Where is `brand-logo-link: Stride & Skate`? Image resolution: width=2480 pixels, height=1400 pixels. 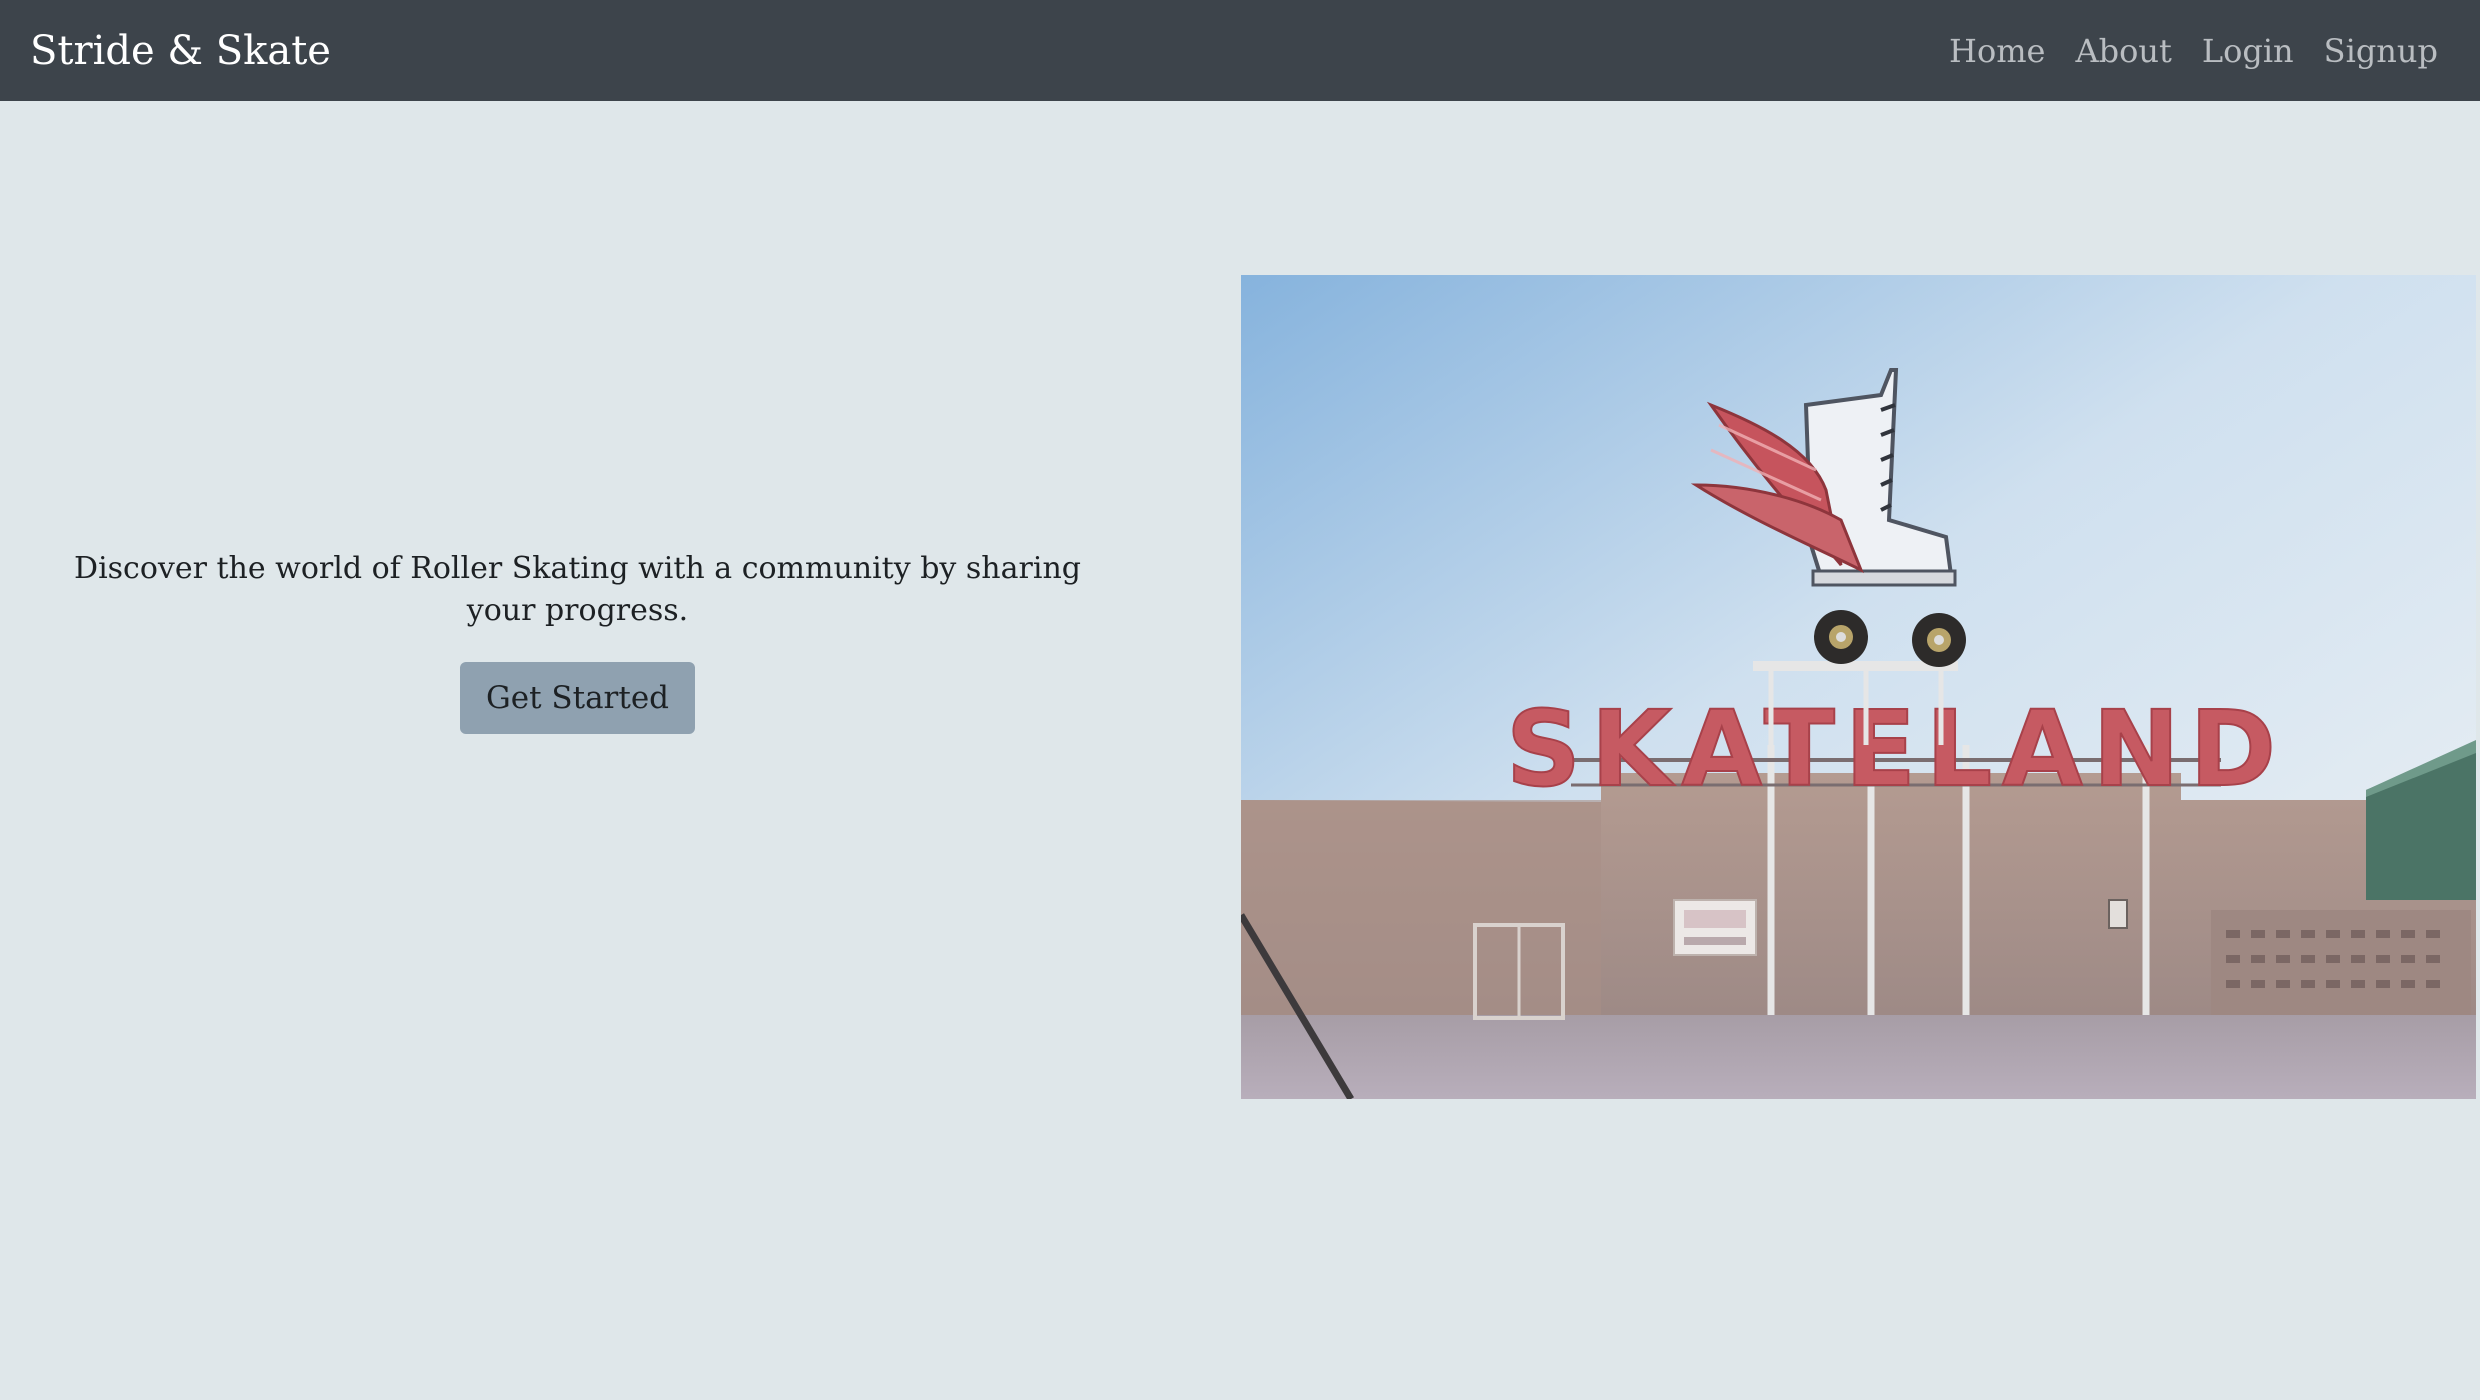
brand-logo-link: Stride & Skate is located at coordinates (180, 51).